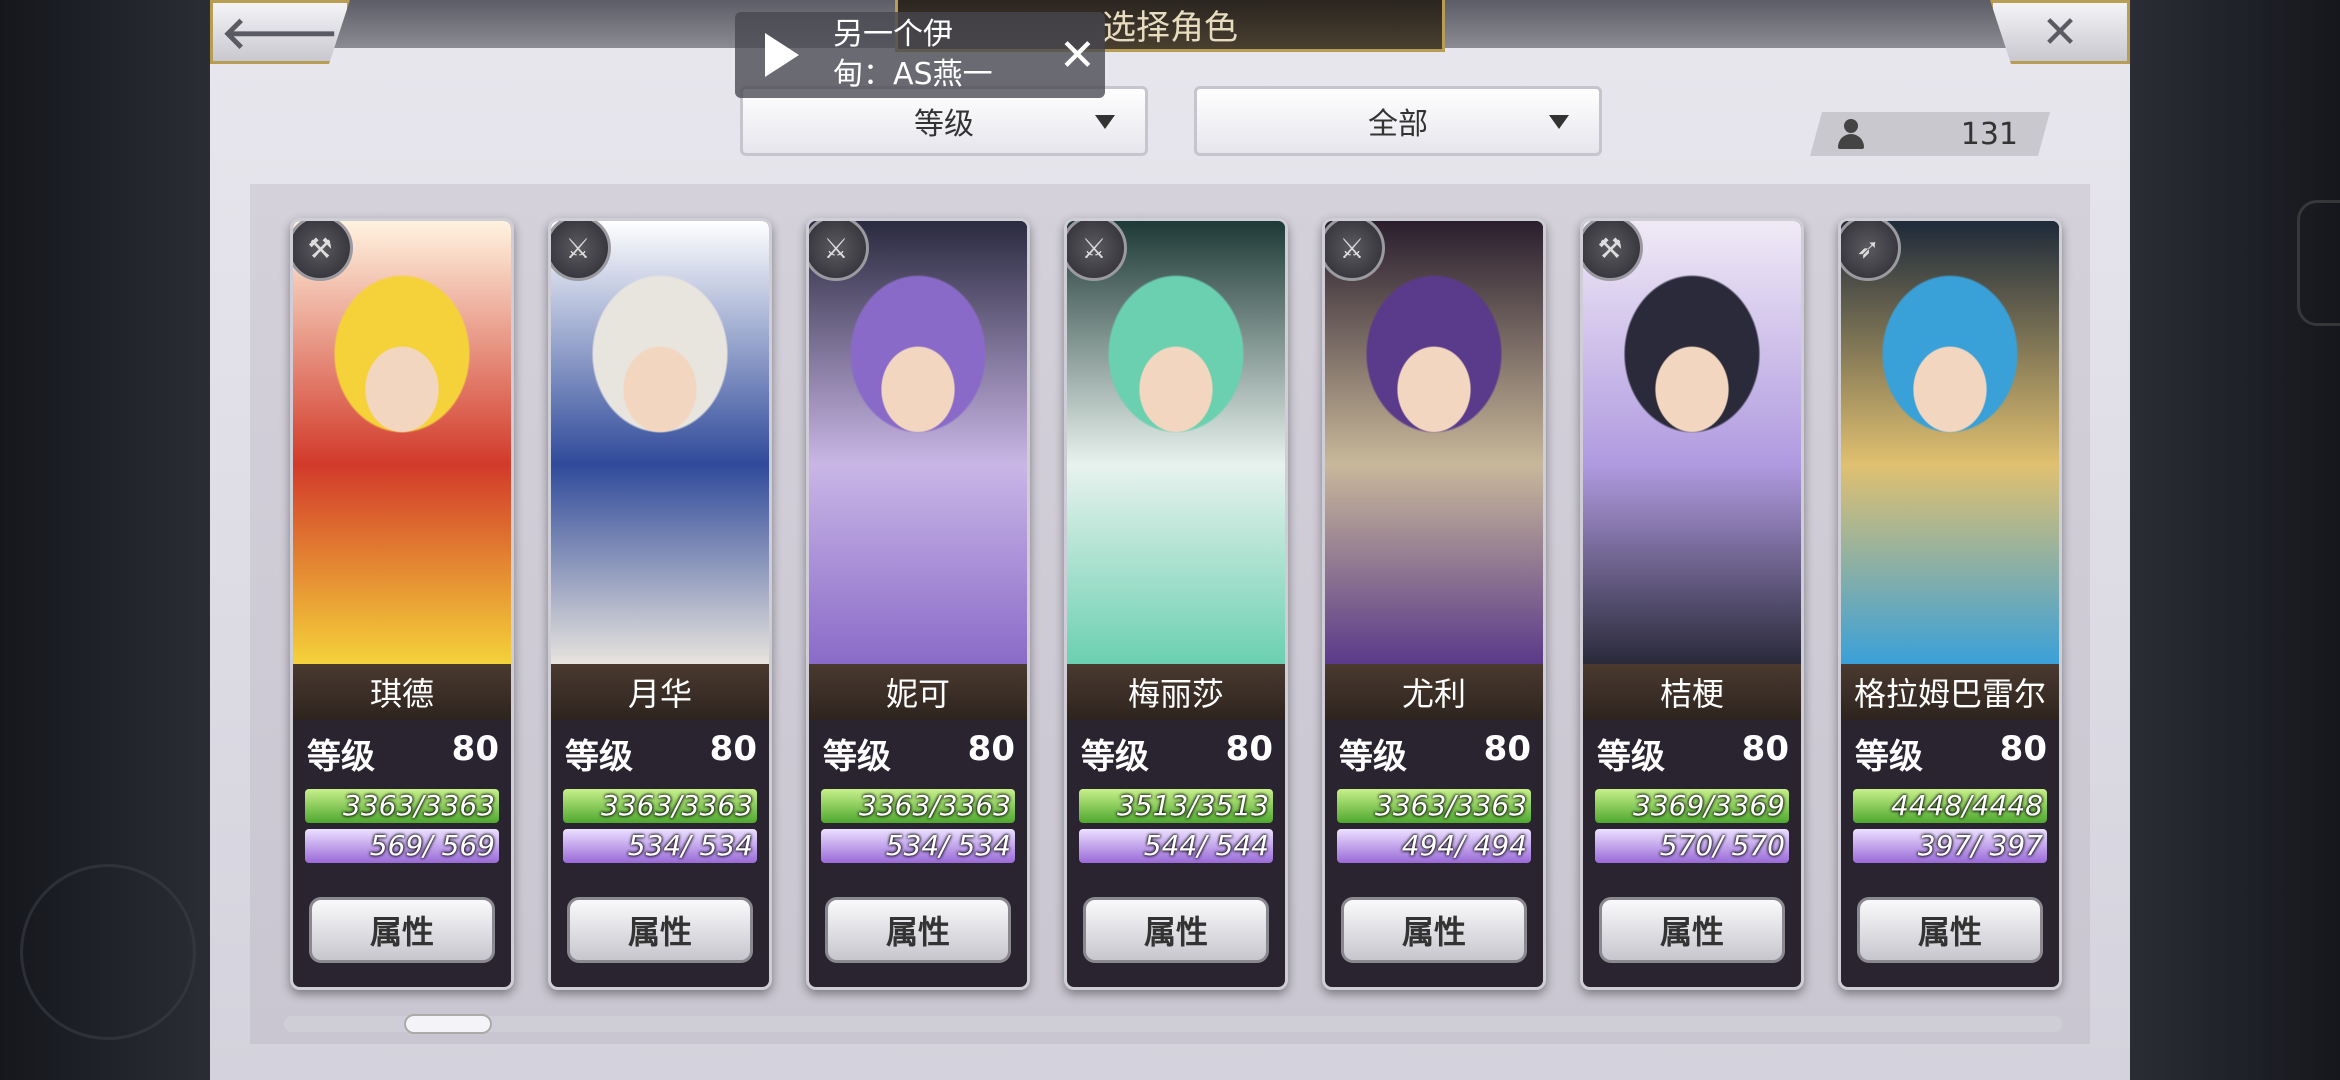 The image size is (2340, 1080). Describe the element at coordinates (1722, 845) in the screenshot. I see `mp-value: 570/ 570` at that location.